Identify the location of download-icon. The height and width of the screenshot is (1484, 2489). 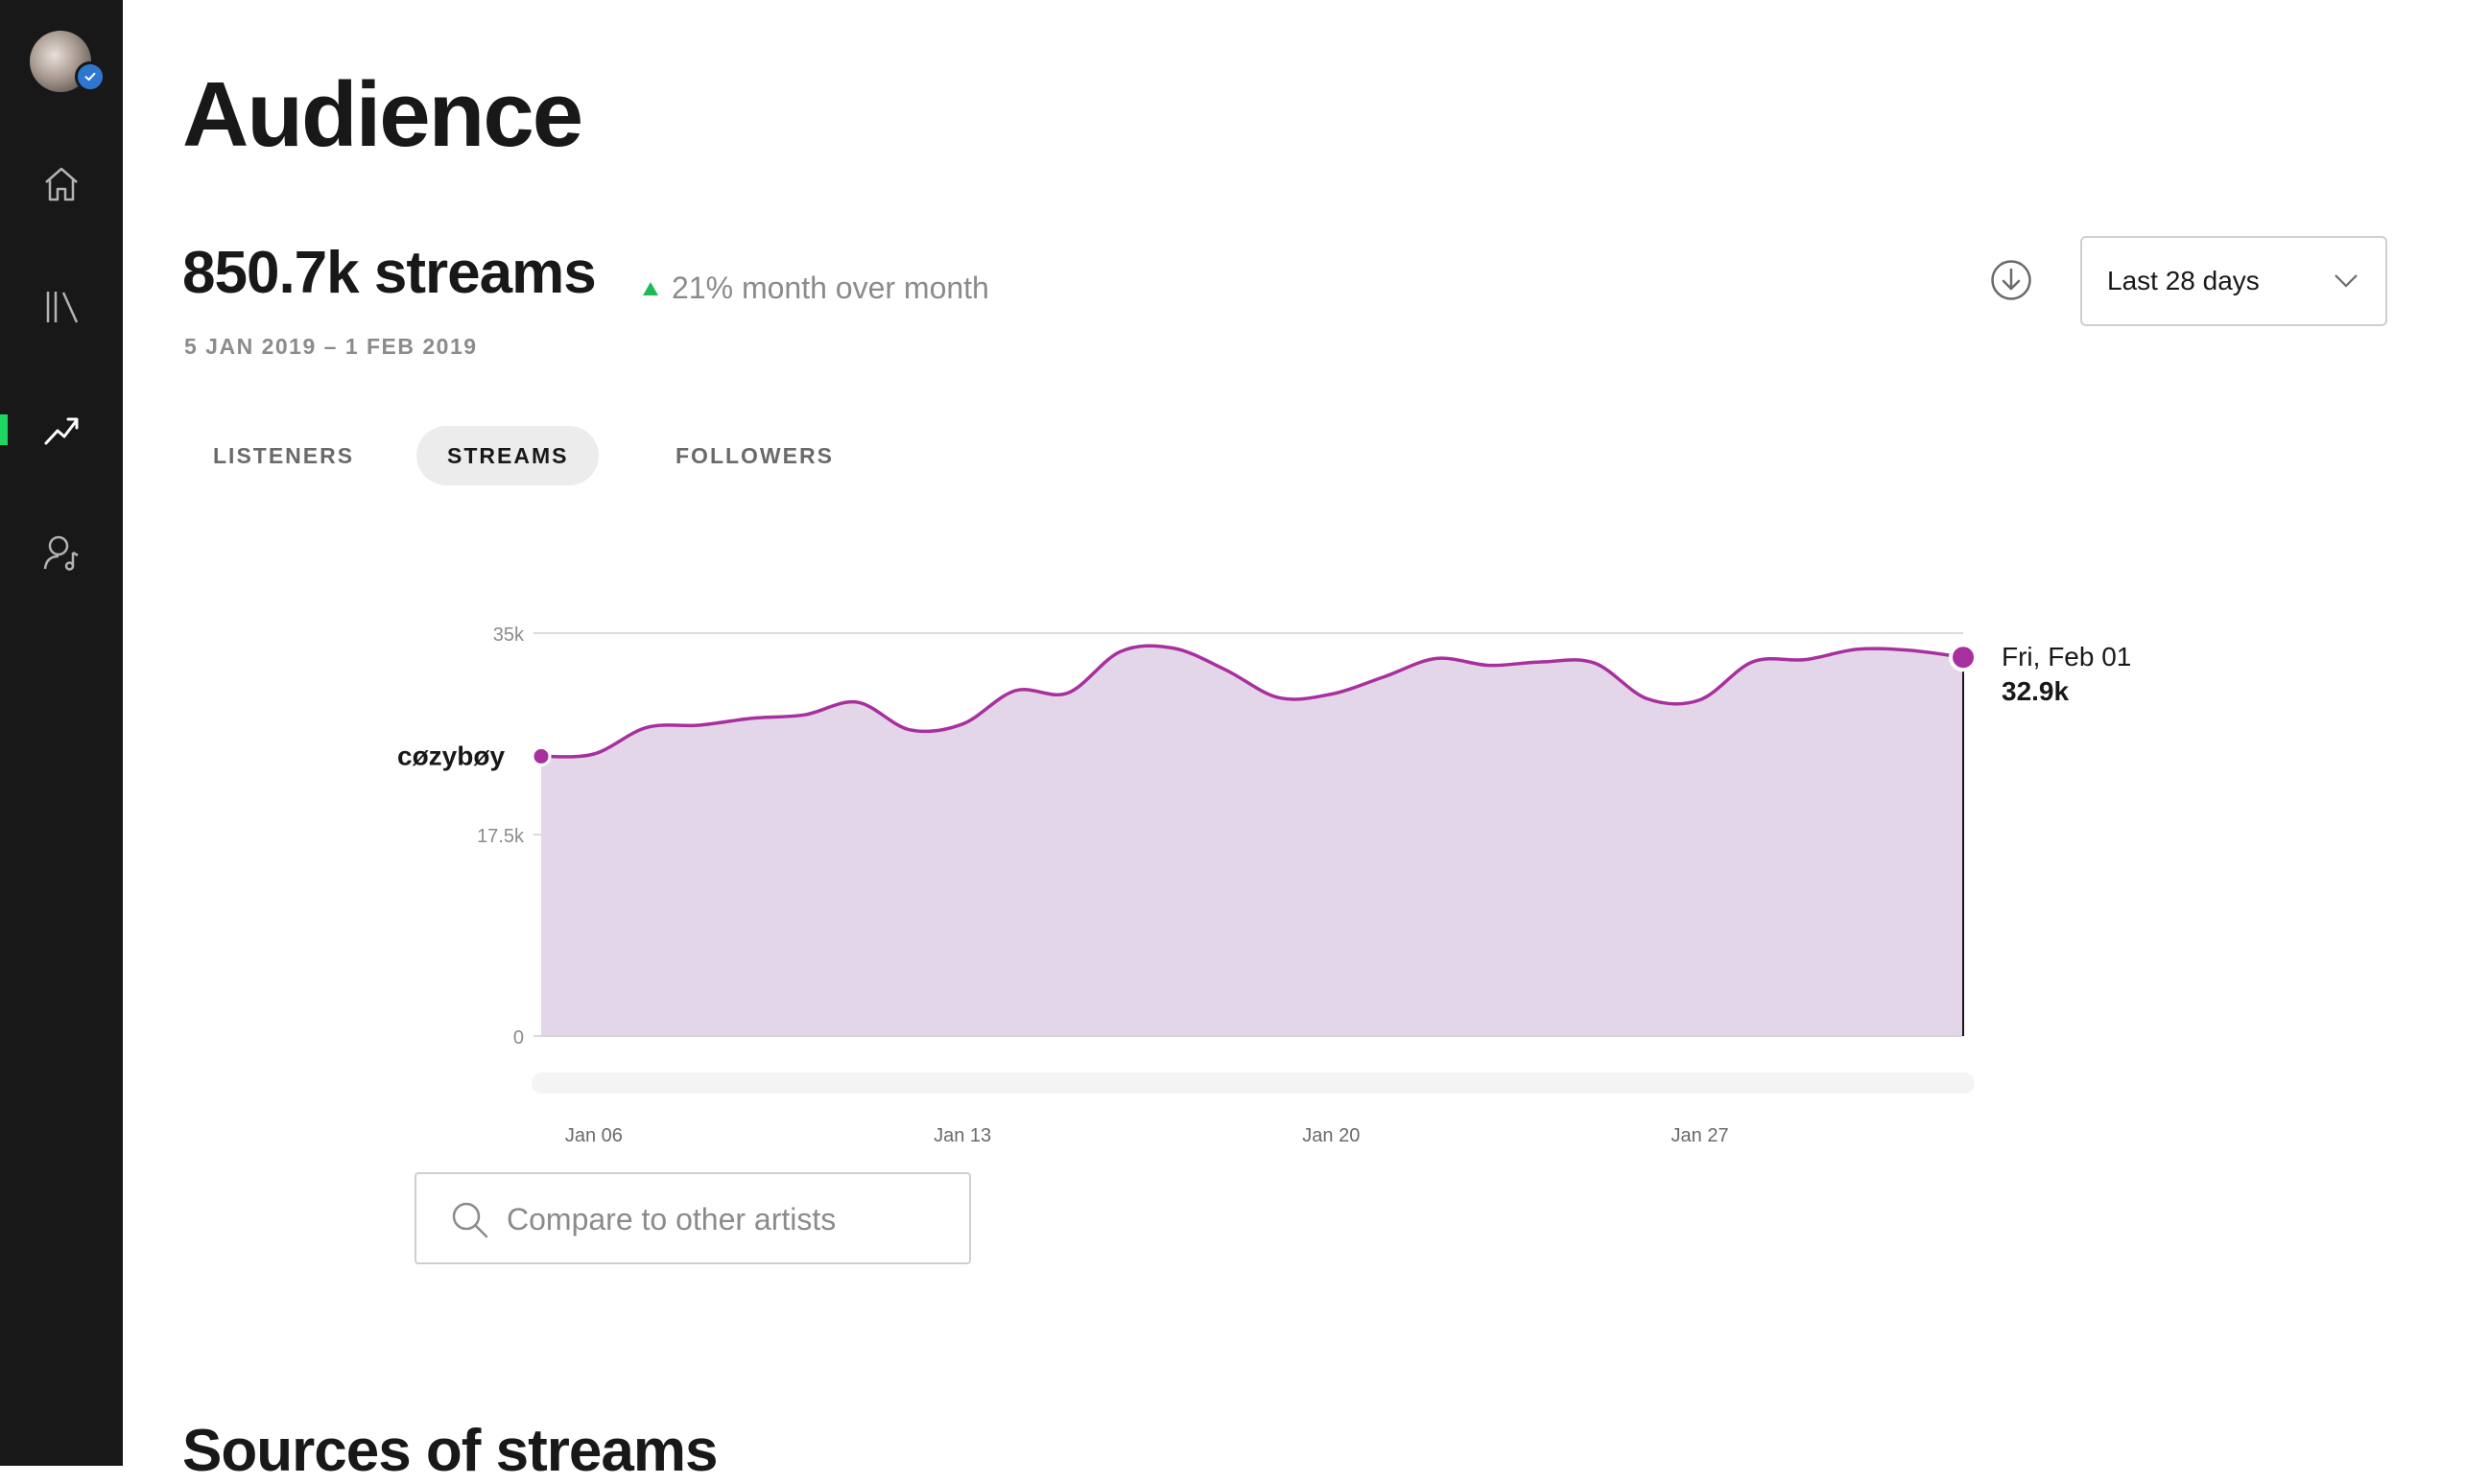
(2011, 280).